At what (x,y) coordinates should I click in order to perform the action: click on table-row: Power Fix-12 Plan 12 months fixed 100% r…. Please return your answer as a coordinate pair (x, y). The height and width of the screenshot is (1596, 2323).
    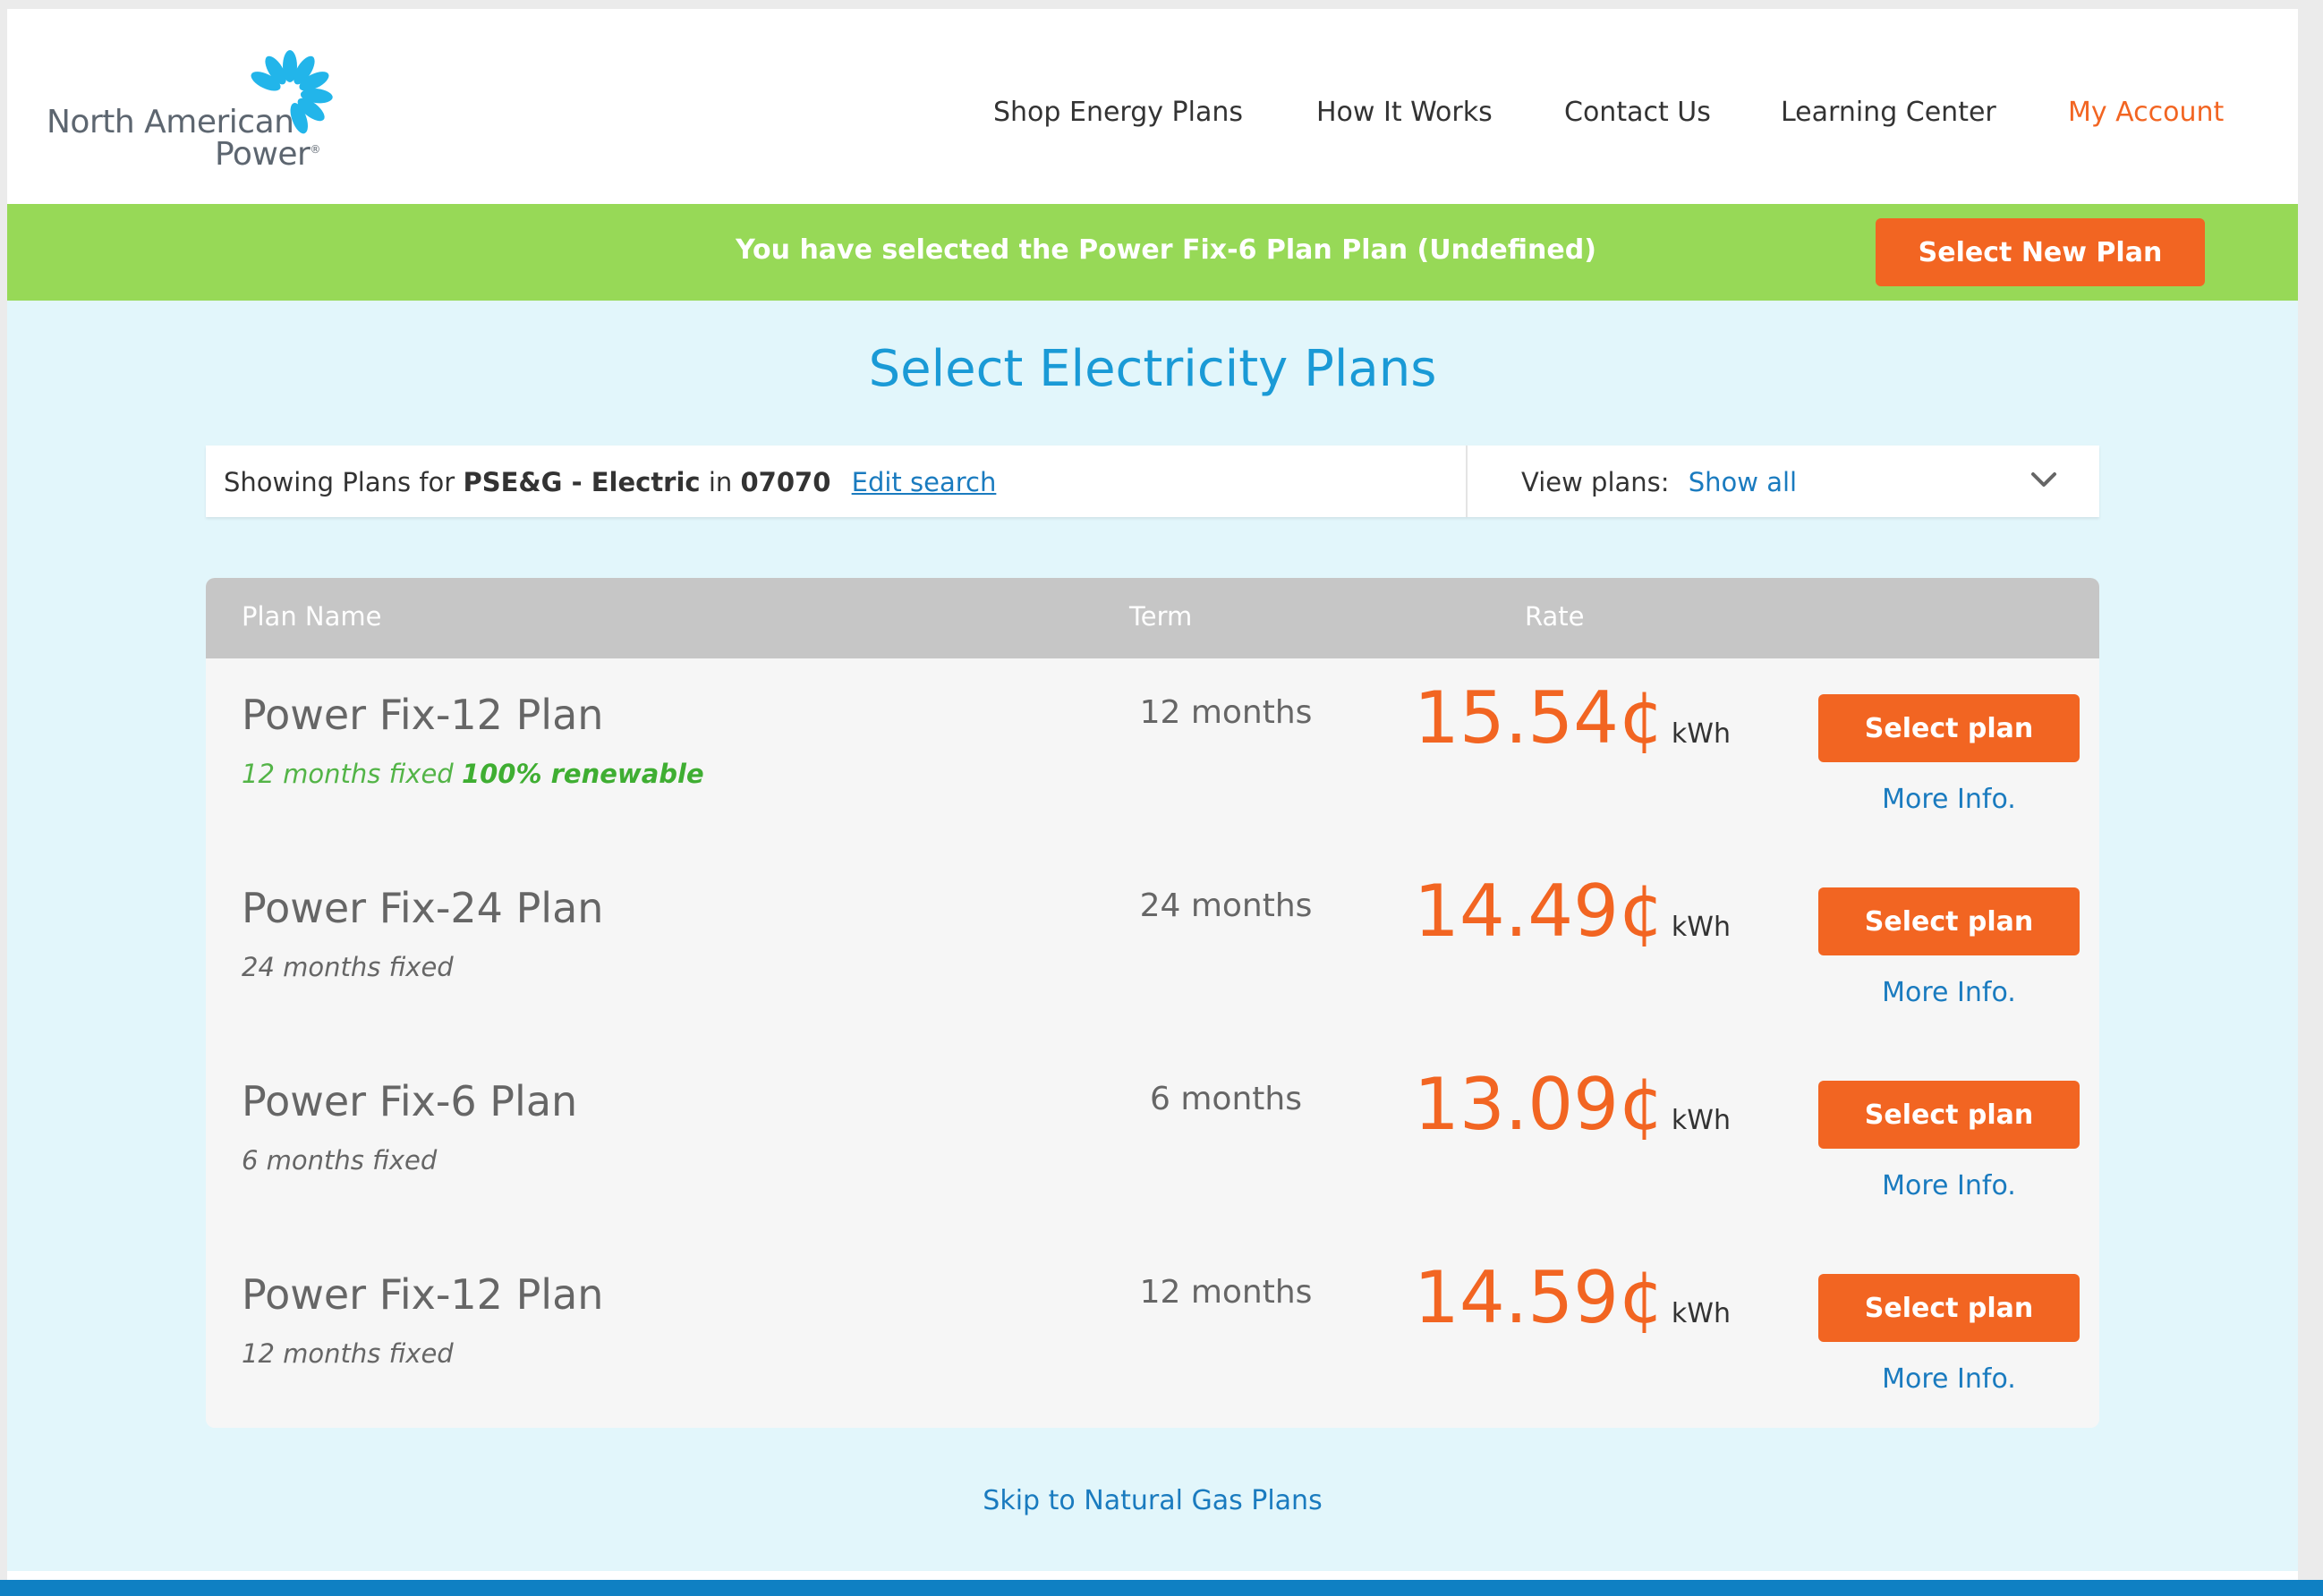
    Looking at the image, I should click on (1152, 756).